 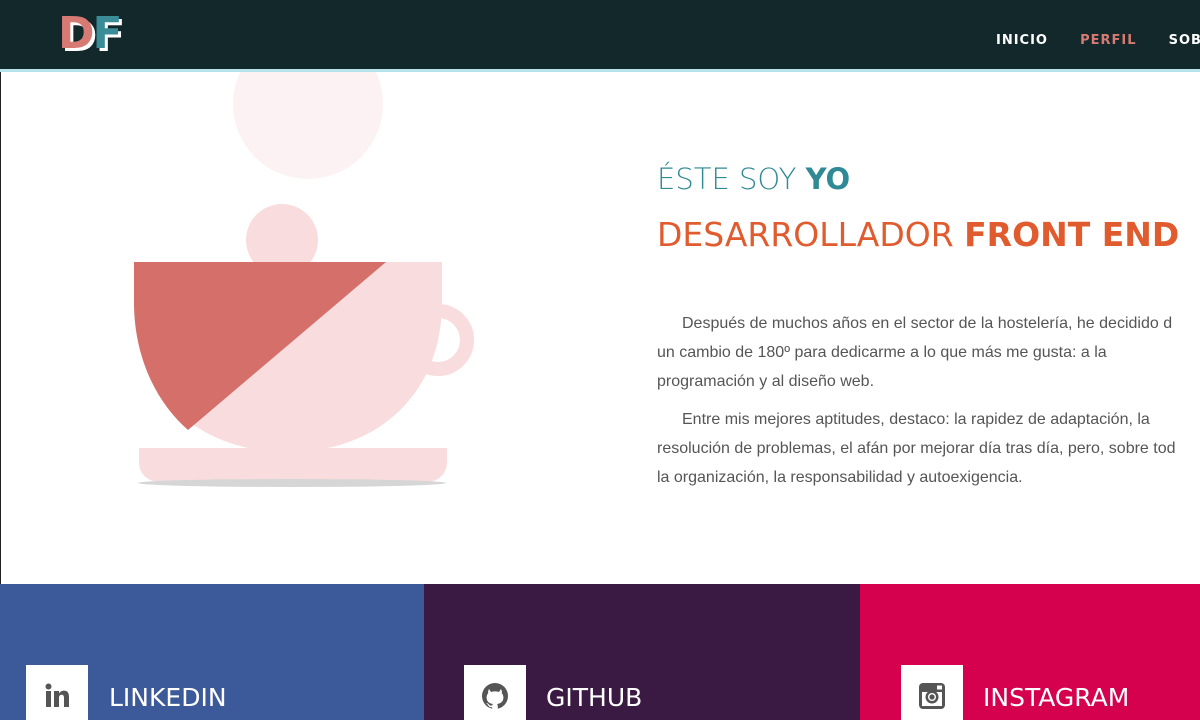 What do you see at coordinates (168, 697) in the screenshot?
I see `linkedin-label: LINKEDIN` at bounding box center [168, 697].